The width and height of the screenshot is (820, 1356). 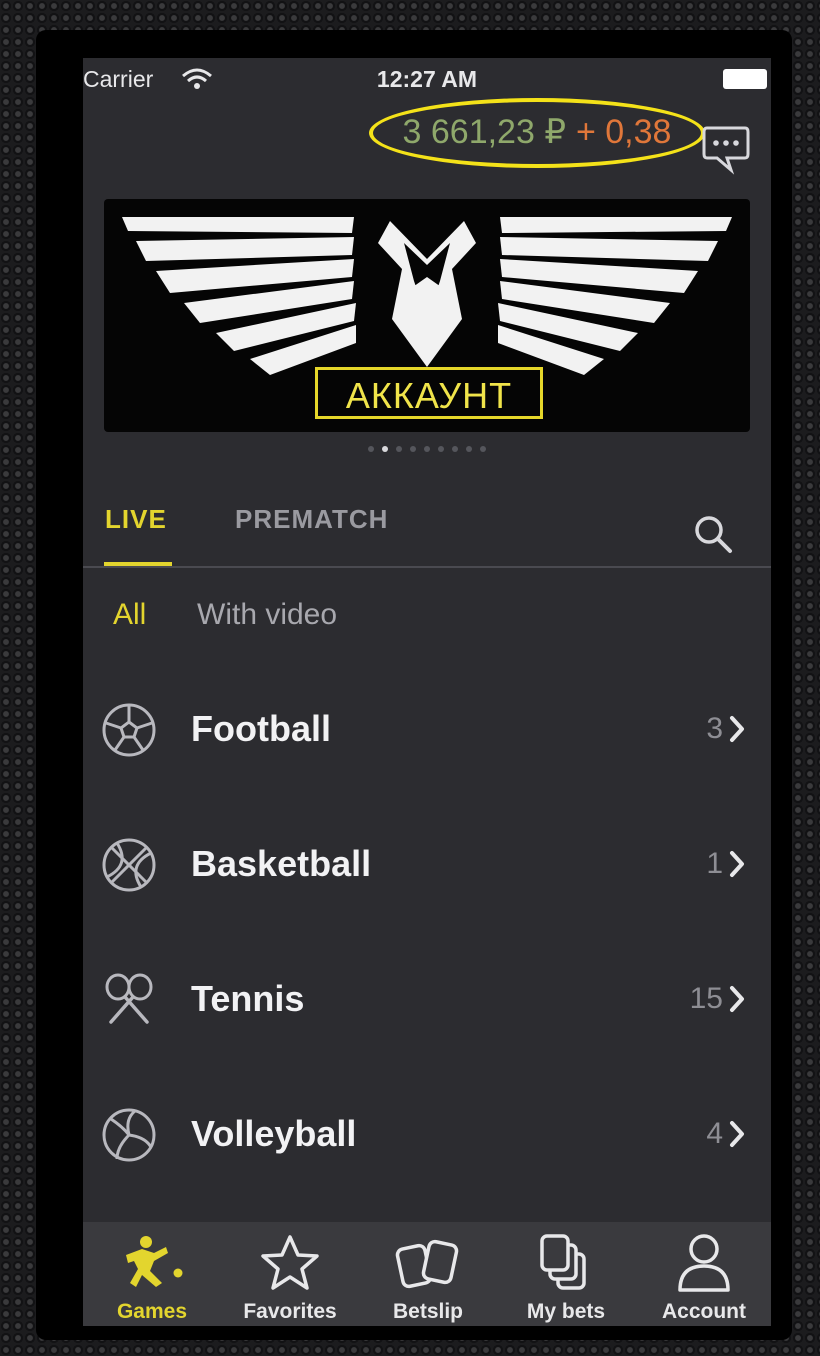 I want to click on filter-bar: All With video, so click(x=427, y=616).